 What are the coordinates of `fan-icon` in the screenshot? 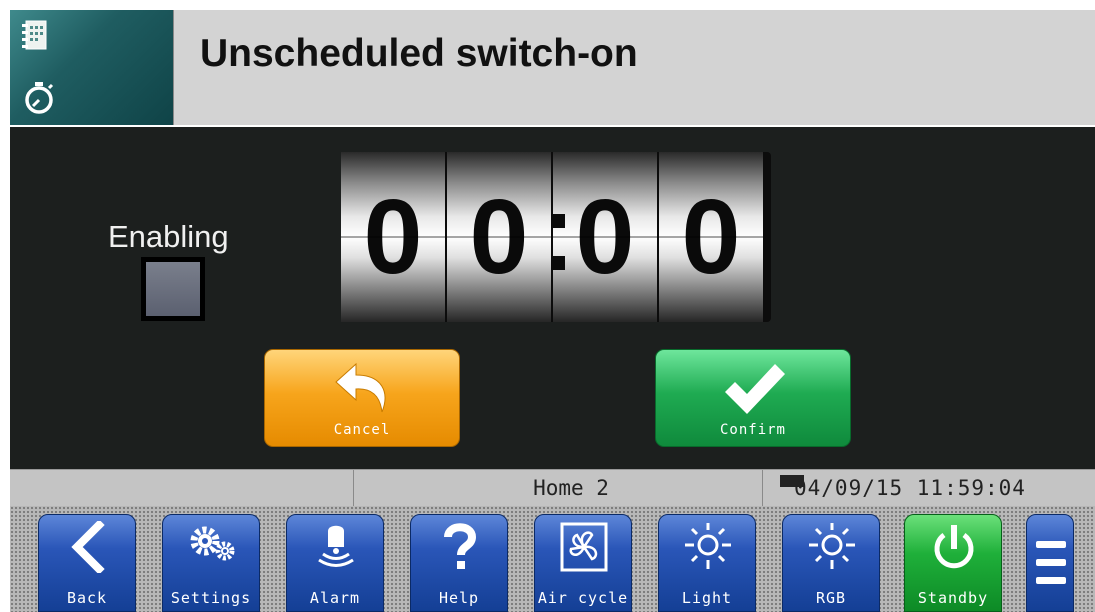 It's located at (584, 547).